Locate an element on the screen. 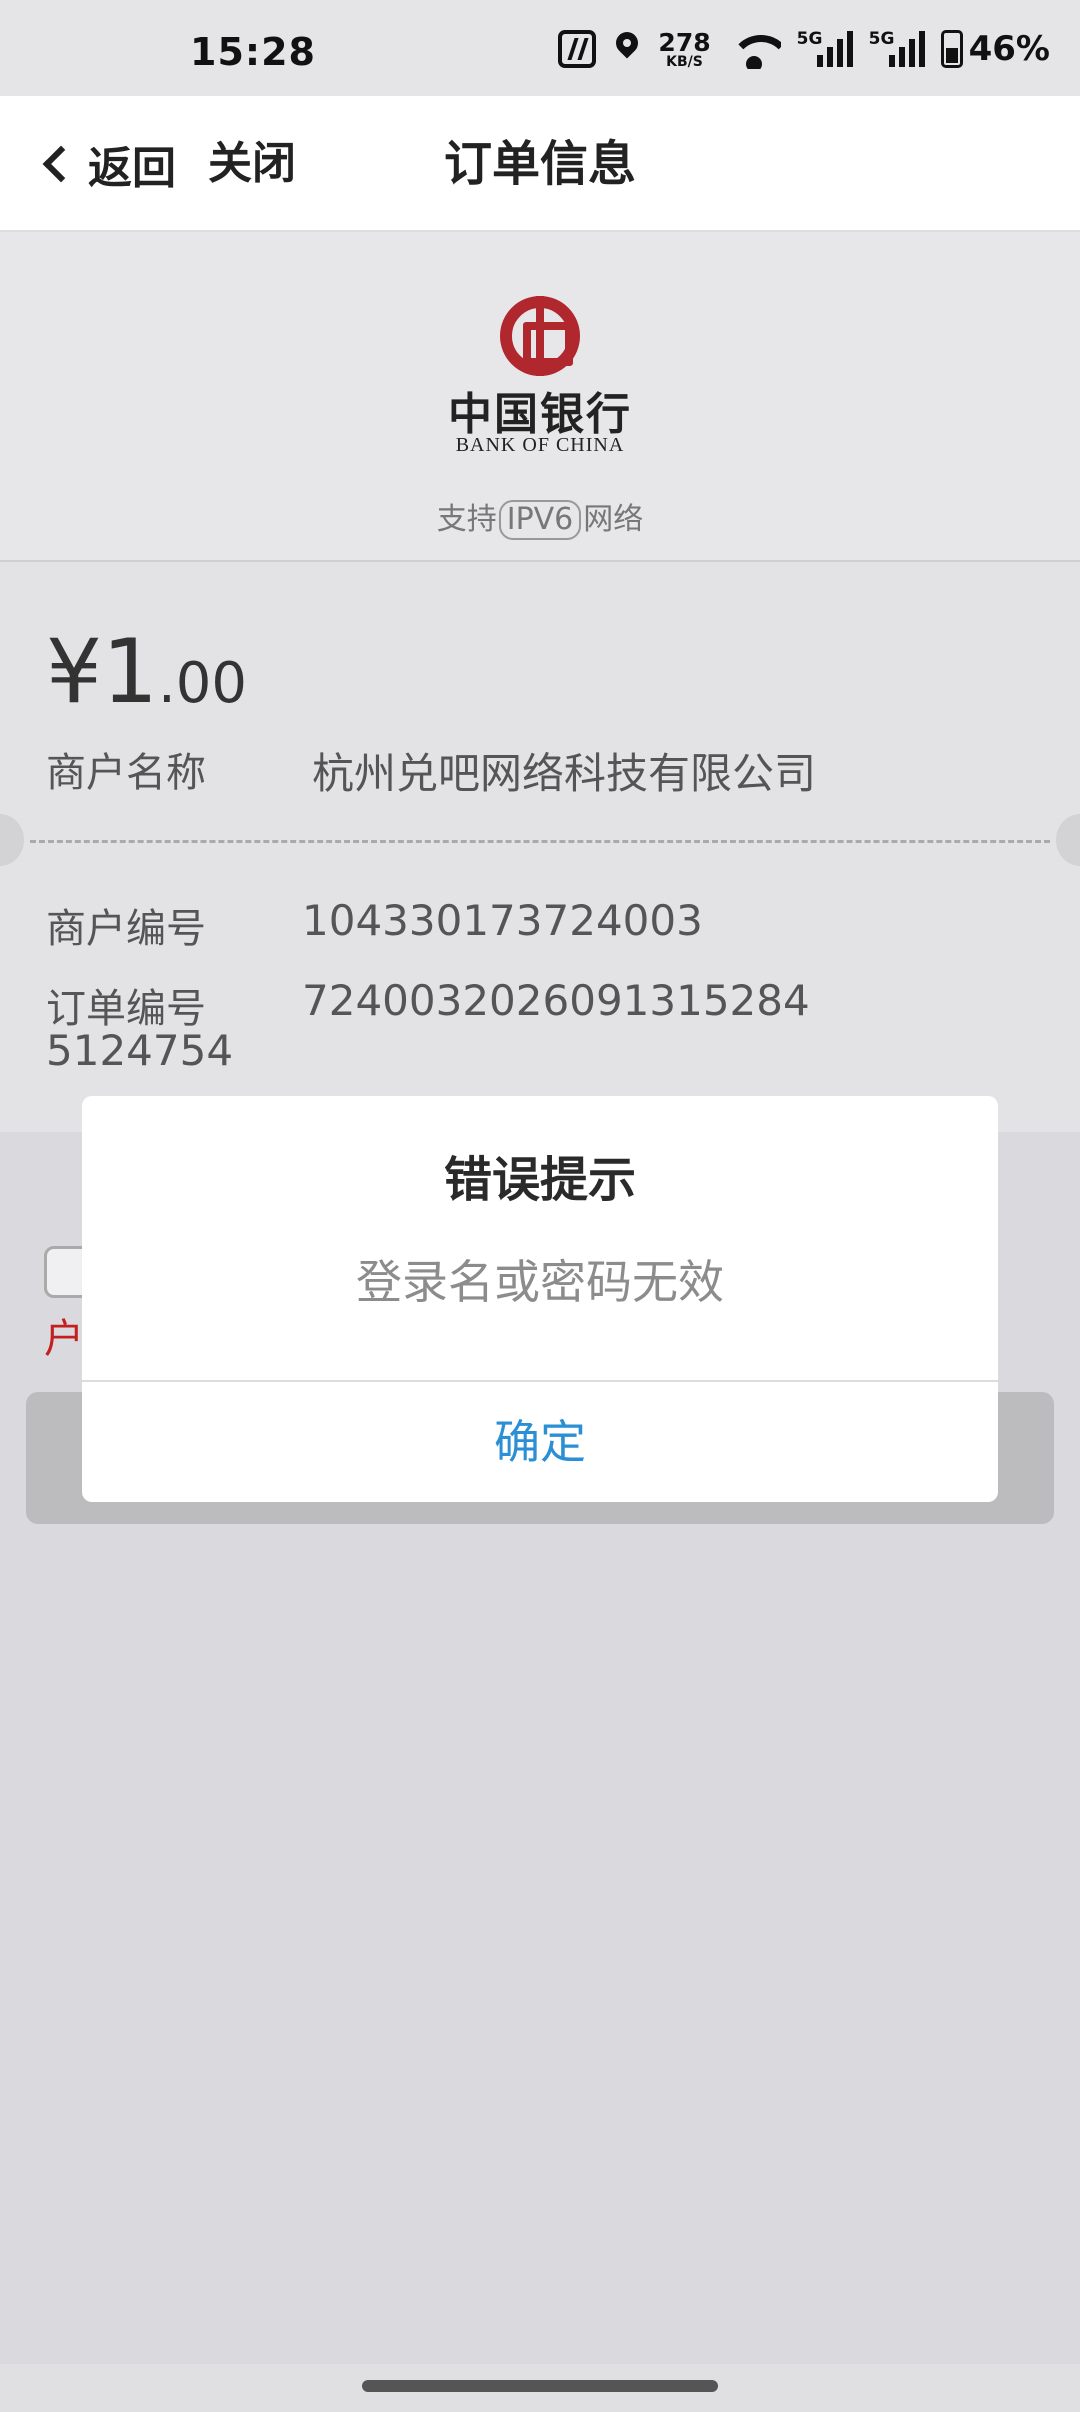 This screenshot has width=1080, height=2412. nav-bar: 返回 关闭 订单信息 is located at coordinates (540, 164).